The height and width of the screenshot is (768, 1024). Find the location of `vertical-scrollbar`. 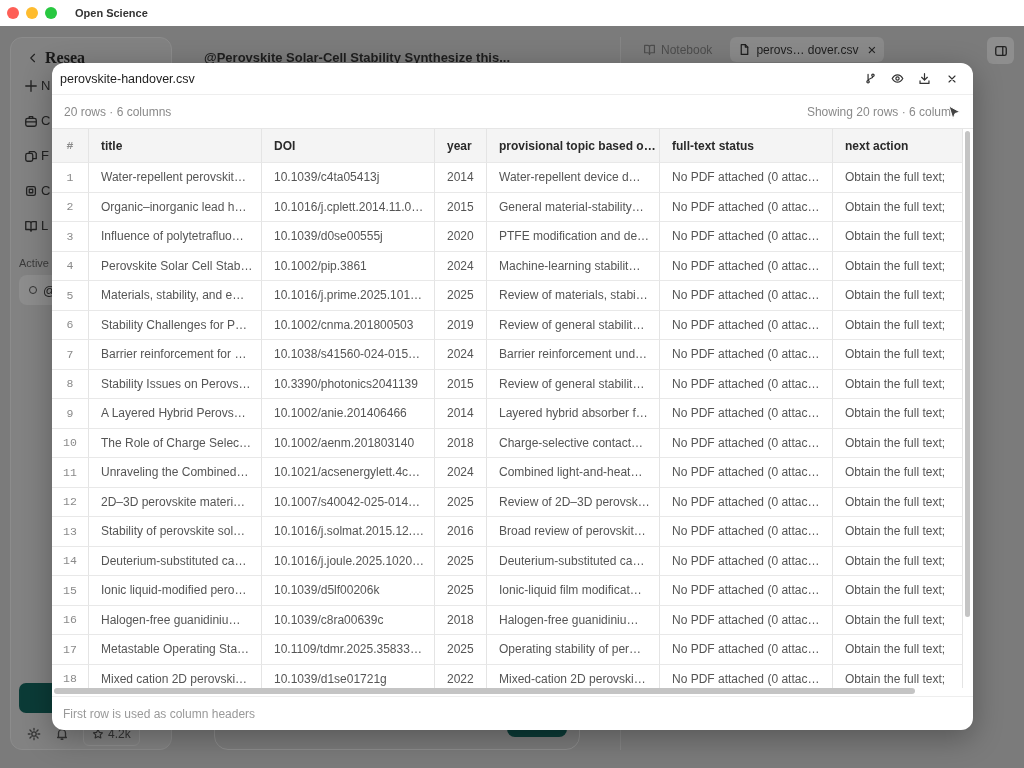

vertical-scrollbar is located at coordinates (967, 374).